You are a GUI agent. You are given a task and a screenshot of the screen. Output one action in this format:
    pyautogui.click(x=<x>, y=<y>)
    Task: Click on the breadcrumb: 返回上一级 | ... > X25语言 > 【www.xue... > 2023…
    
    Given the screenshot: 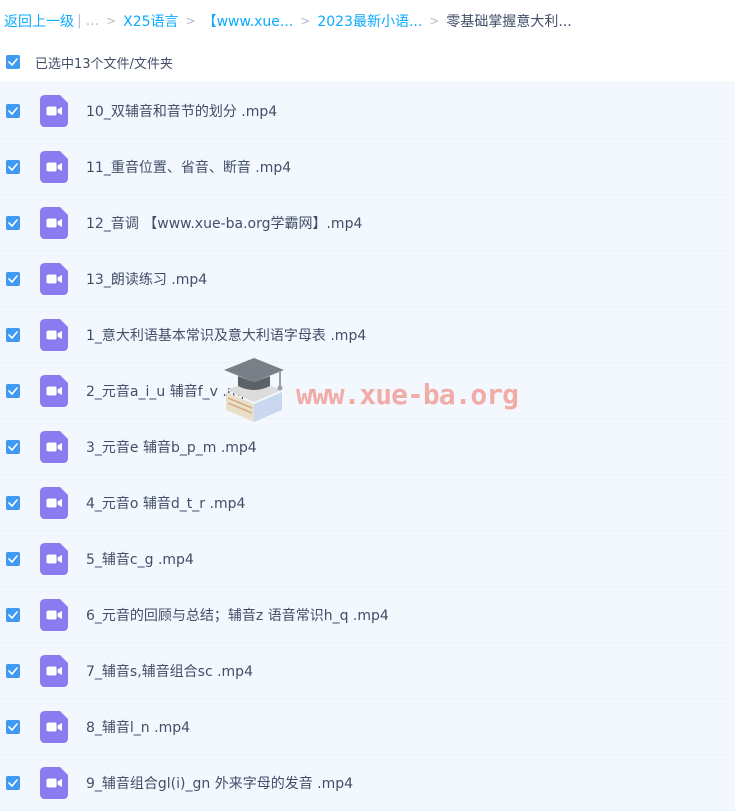 What is the action you would take?
    pyautogui.click(x=367, y=21)
    